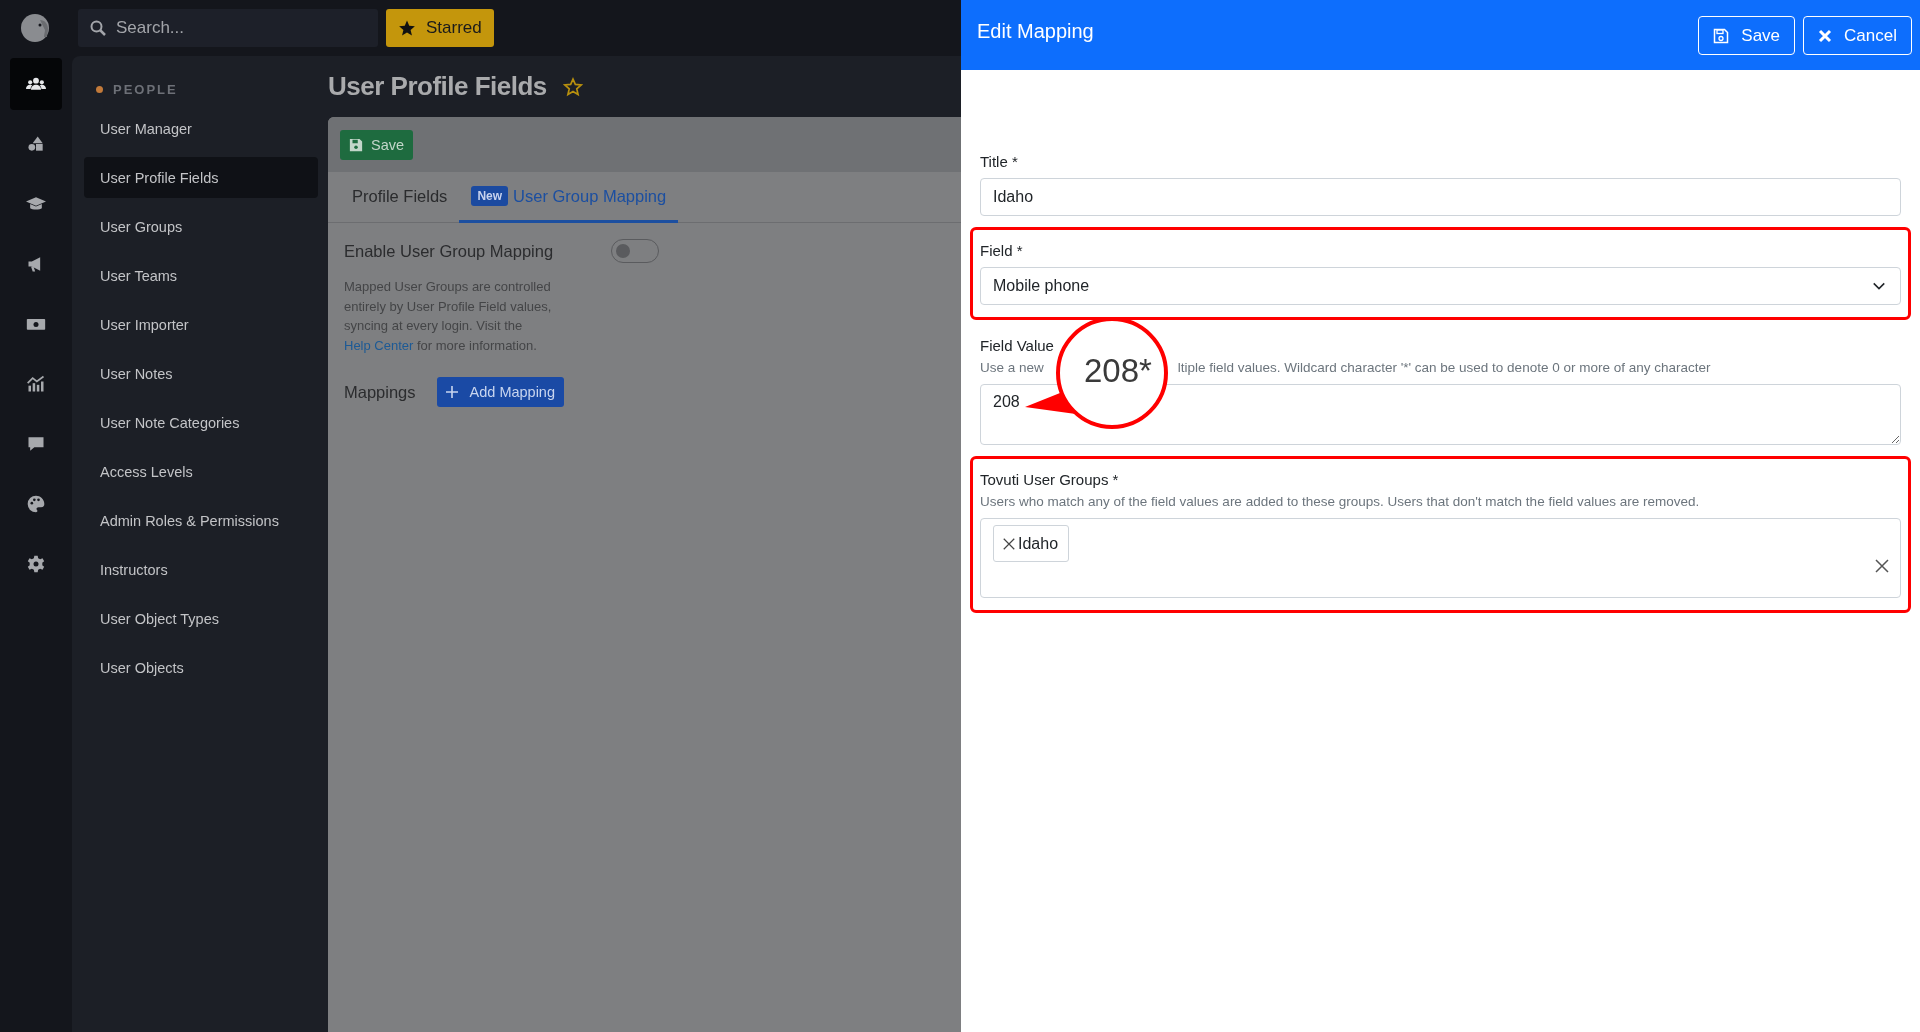  Describe the element at coordinates (1340, 501) in the screenshot. I see `field-hint: Users who match any of the field values are added to these groups. Users that don't match the field values are removed.` at that location.